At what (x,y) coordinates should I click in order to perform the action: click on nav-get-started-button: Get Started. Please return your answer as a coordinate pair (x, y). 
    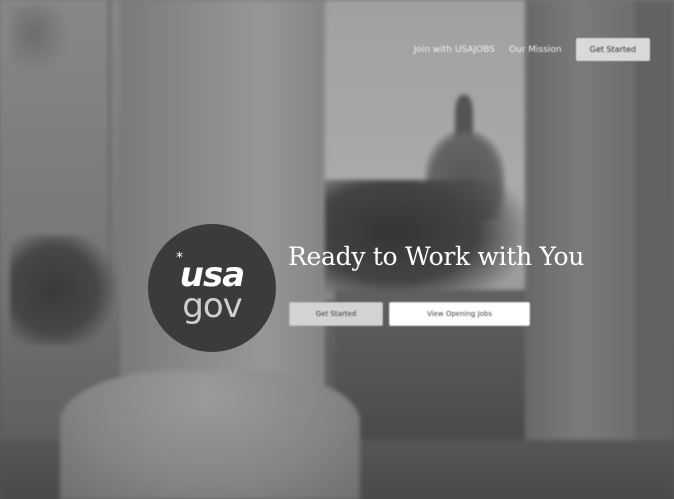
    Looking at the image, I should click on (612, 49).